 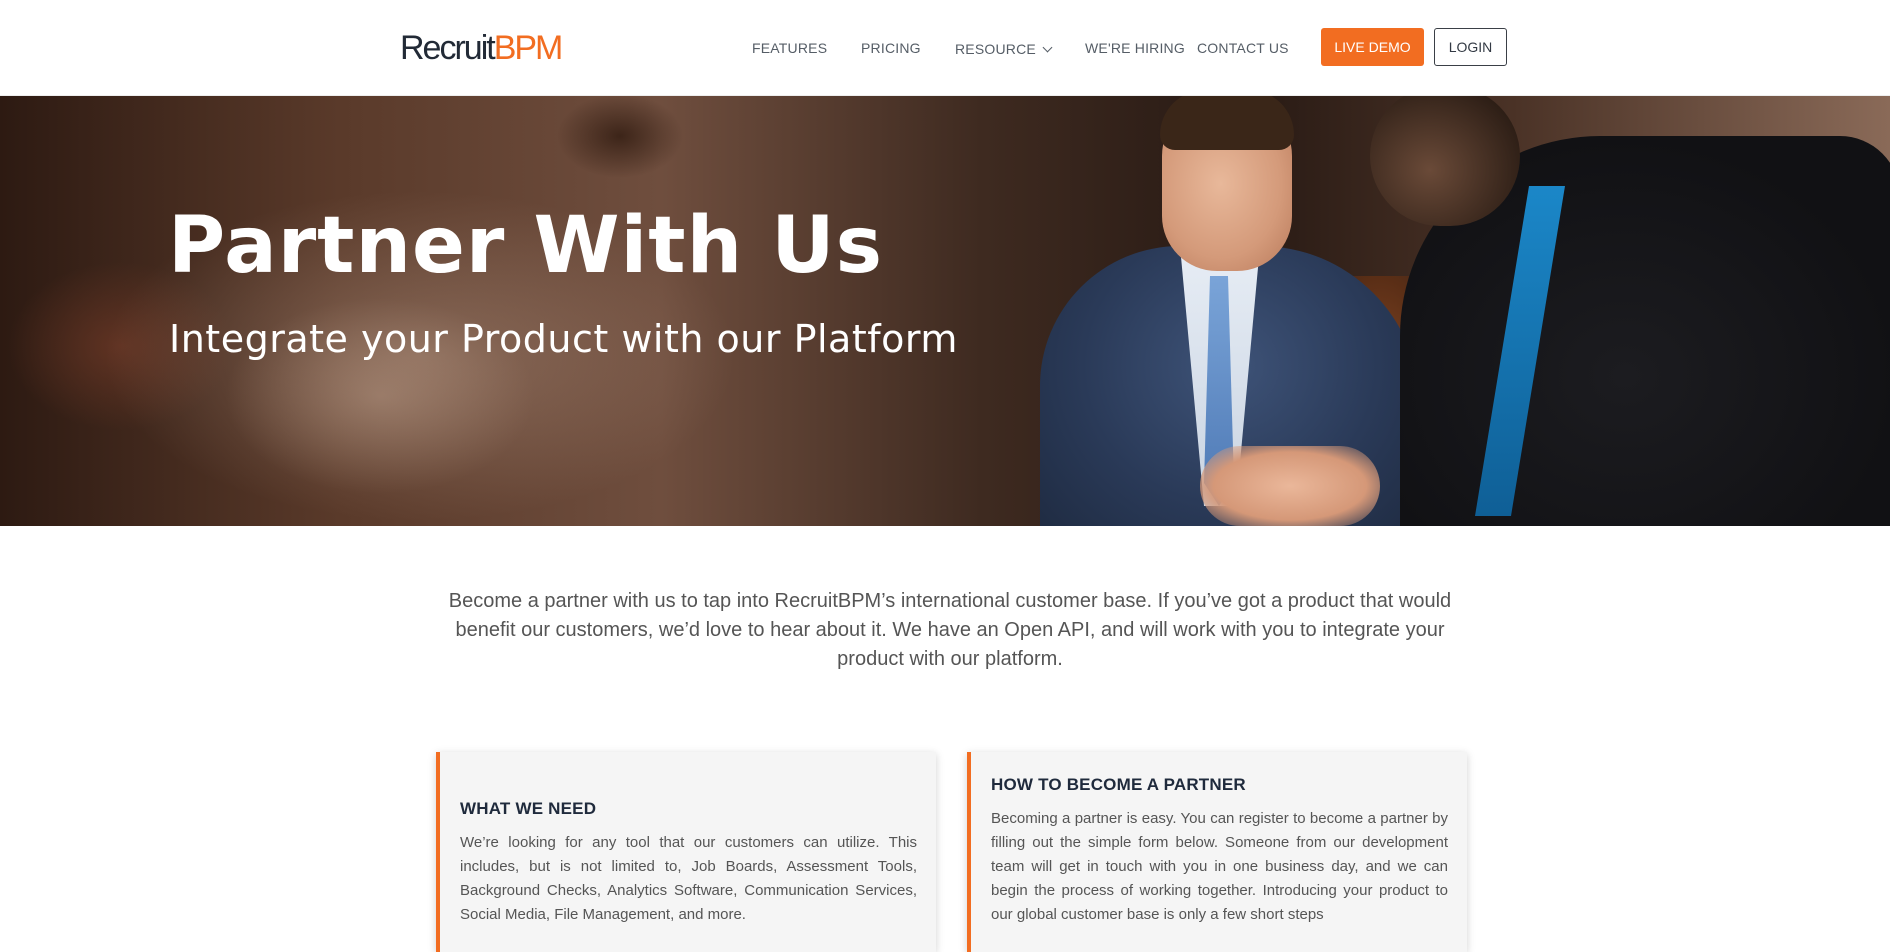 What do you see at coordinates (1470, 47) in the screenshot?
I see `login-button: LOGIN` at bounding box center [1470, 47].